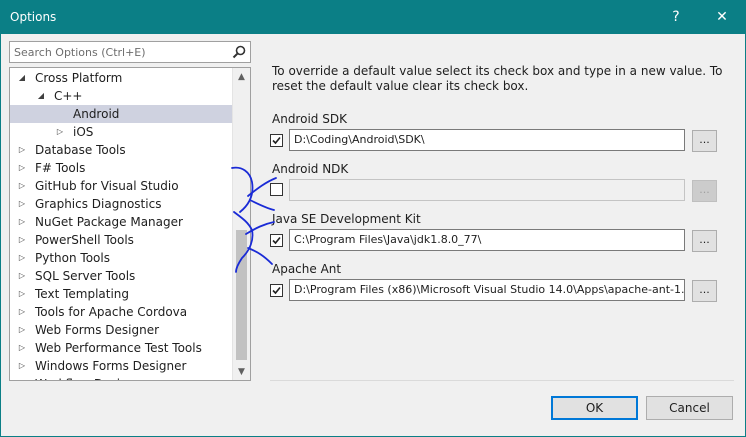 The image size is (746, 437). I want to click on tree-item-label: Web Forms Designer, so click(97, 330).